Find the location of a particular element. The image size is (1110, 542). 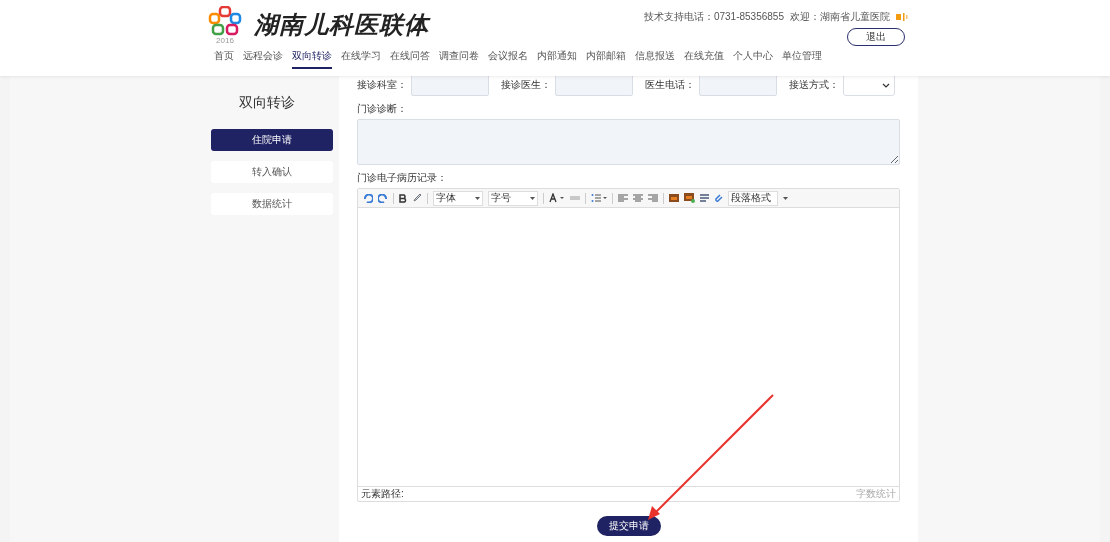

nav-tab: 在线学习 is located at coordinates (361, 57).